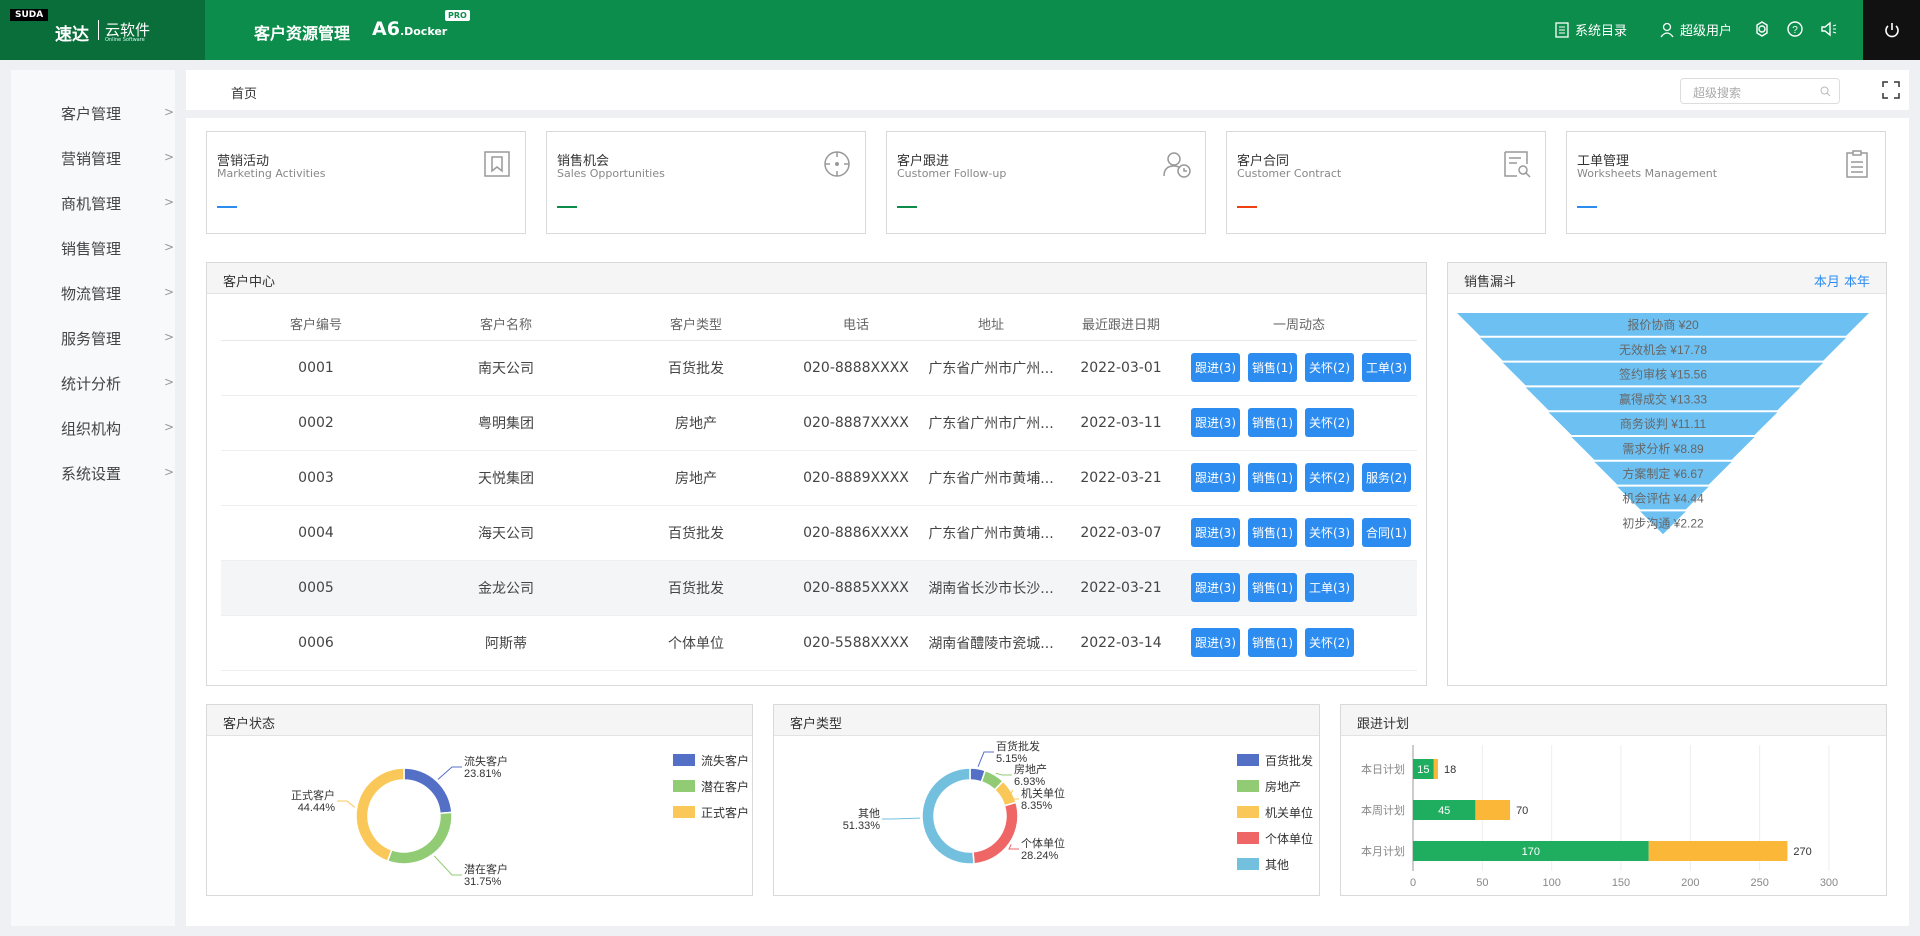 The image size is (1920, 936). Describe the element at coordinates (1663, 523) in the screenshot. I see `funnel-label: 初步沟通 ¥2.22` at that location.